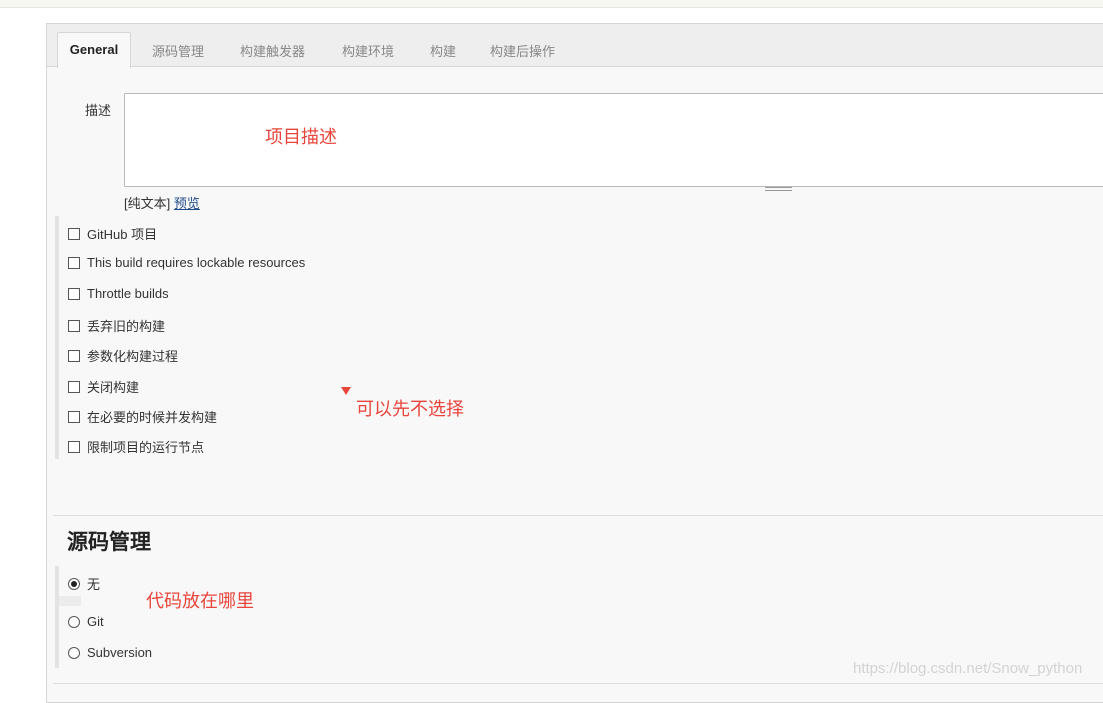 The width and height of the screenshot is (1103, 703). Describe the element at coordinates (575, 46) in the screenshot. I see `config-tabbar: General 源码管理 构建触发器 构建环境 构建 构建后操作` at that location.